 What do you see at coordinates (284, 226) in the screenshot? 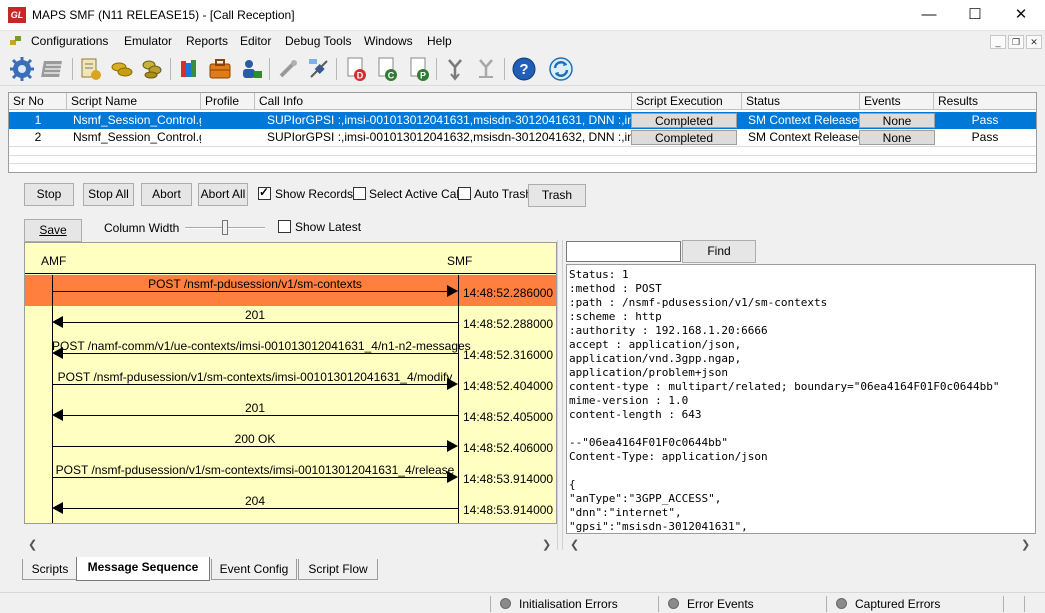
I see `show-latest-checkbox` at bounding box center [284, 226].